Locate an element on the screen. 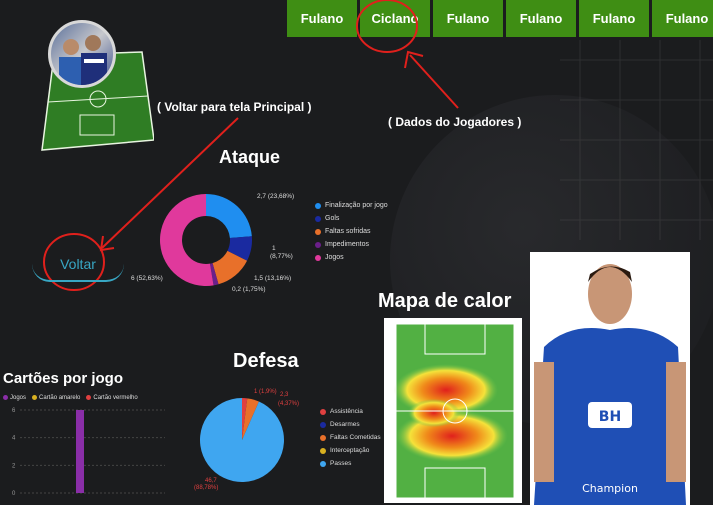 The image size is (713, 505). y-tick-label: 6 is located at coordinates (14, 411).